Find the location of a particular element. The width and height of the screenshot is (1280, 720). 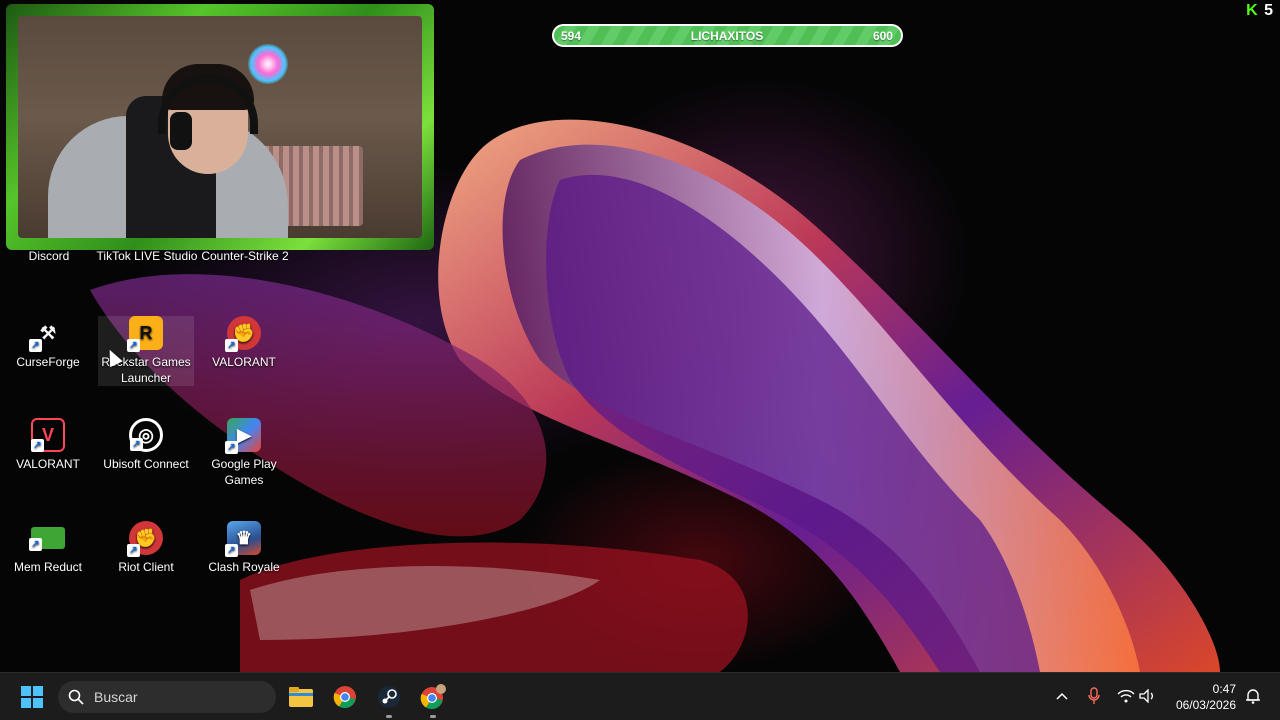

google-play-games-icon: ▶ ↗ is located at coordinates (243, 436).